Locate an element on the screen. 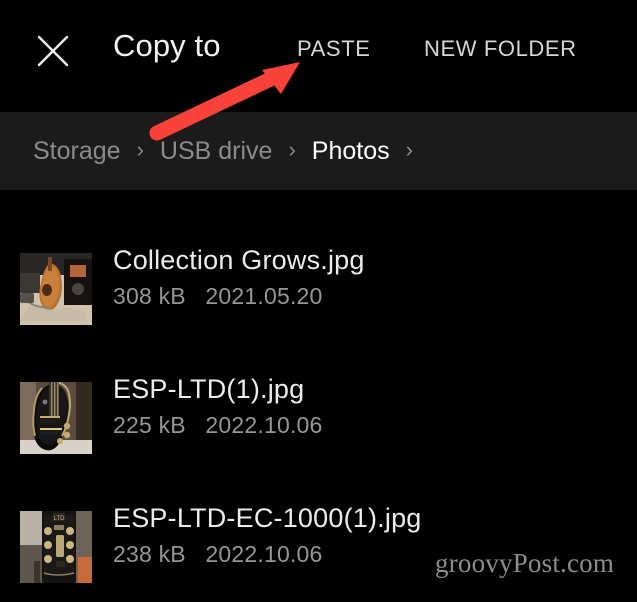 This screenshot has height=602, width=637. file-size: 238 kB is located at coordinates (149, 554).